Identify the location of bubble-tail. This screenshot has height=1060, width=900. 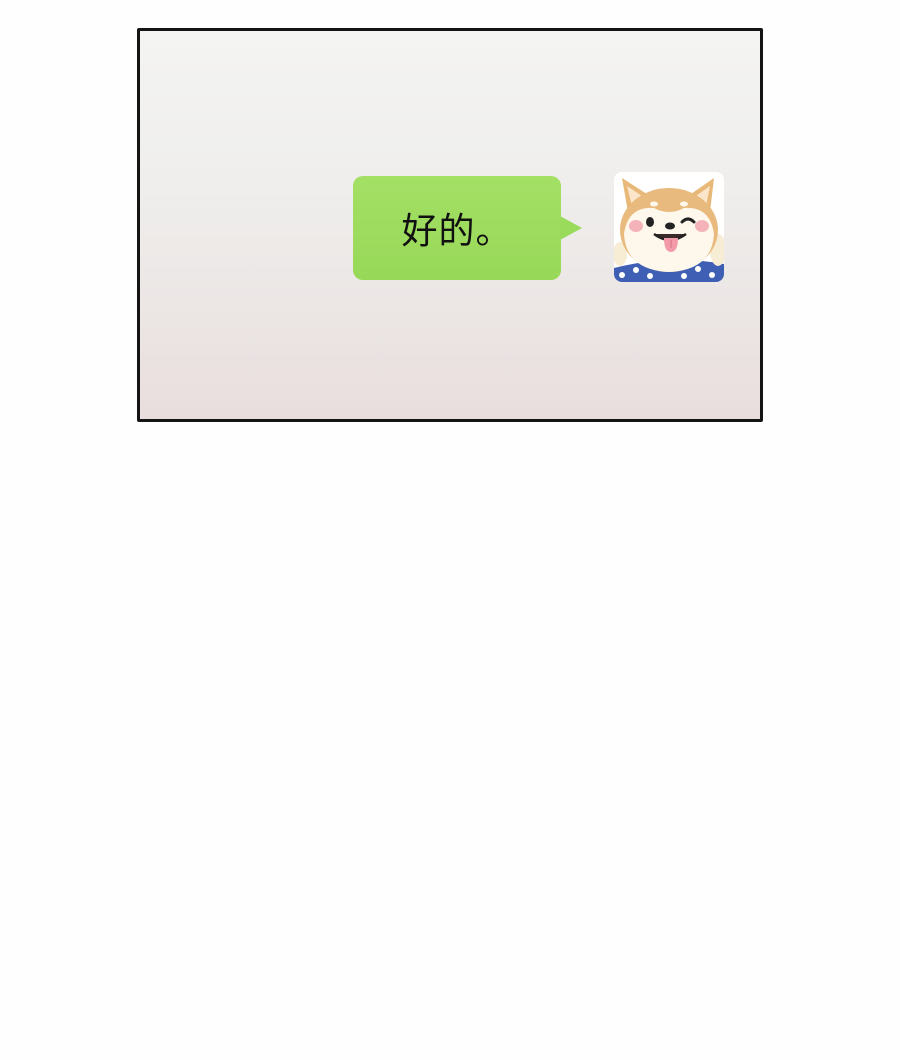
(571, 228).